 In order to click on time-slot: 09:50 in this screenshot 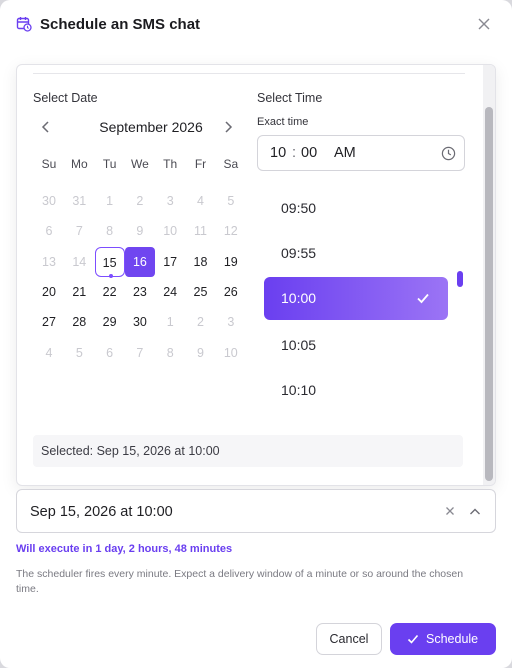, I will do `click(298, 208)`.